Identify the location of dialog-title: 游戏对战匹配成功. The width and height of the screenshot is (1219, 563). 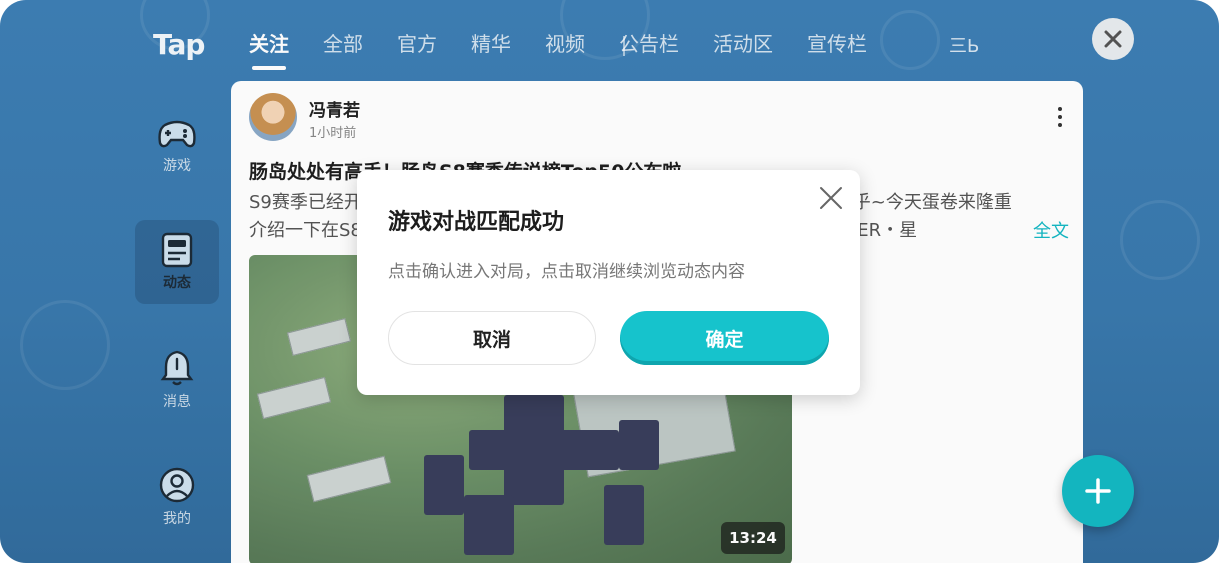
(476, 222).